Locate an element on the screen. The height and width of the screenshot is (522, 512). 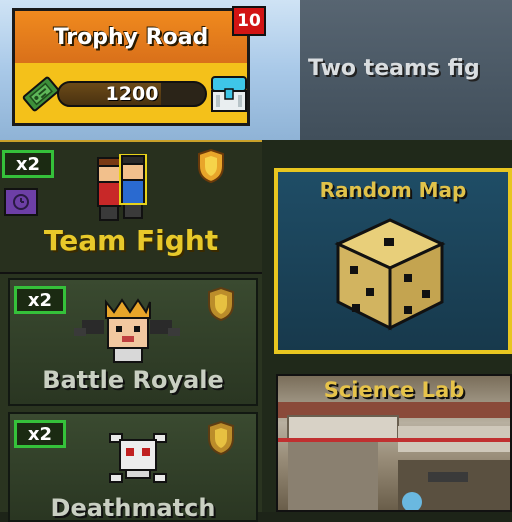
mode-title-deathmatch: Deathmatch is located at coordinates (133, 508).